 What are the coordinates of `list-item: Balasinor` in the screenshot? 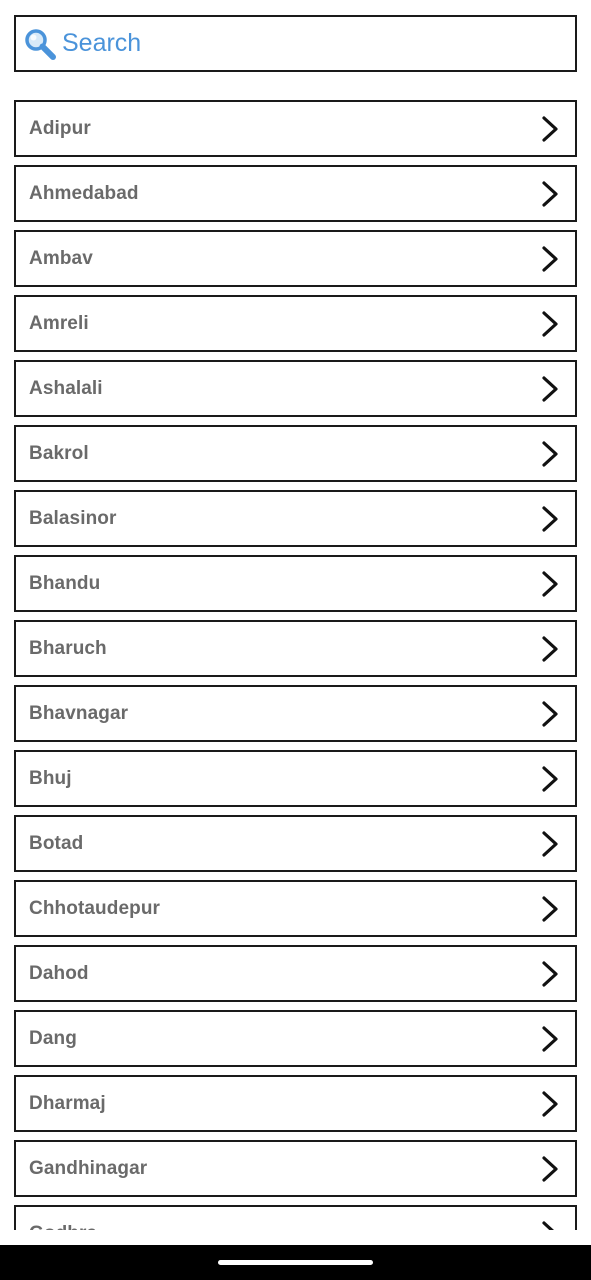 It's located at (295, 518).